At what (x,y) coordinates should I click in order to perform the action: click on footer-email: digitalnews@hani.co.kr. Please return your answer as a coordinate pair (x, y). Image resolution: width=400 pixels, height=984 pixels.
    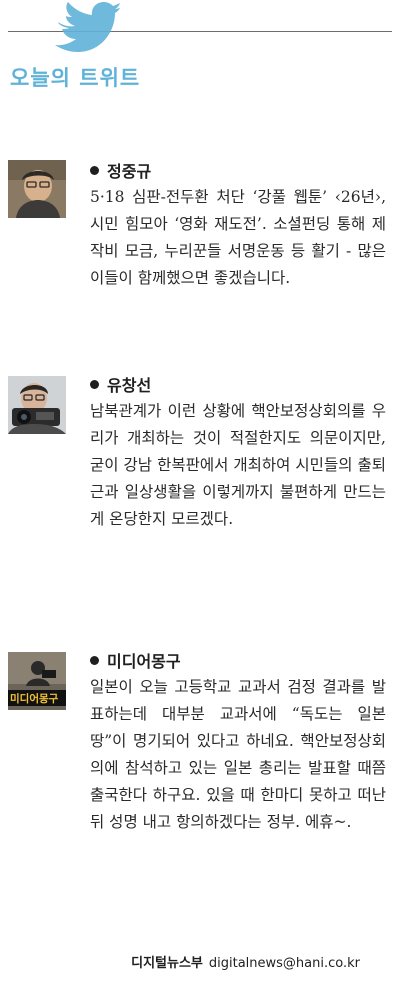
    Looking at the image, I should click on (284, 963).